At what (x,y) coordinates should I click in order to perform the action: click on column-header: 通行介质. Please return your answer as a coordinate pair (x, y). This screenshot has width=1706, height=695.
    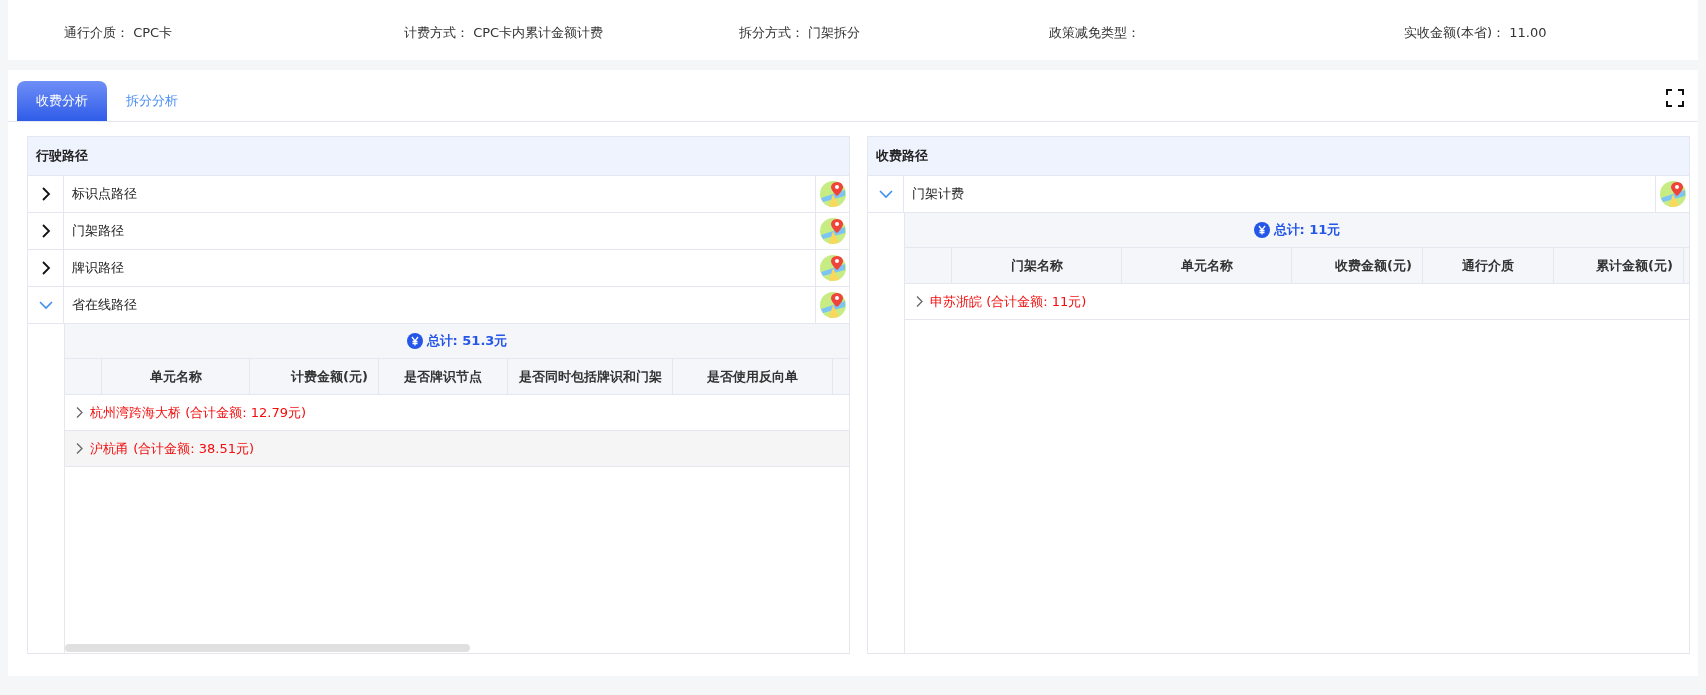
    Looking at the image, I should click on (1488, 265).